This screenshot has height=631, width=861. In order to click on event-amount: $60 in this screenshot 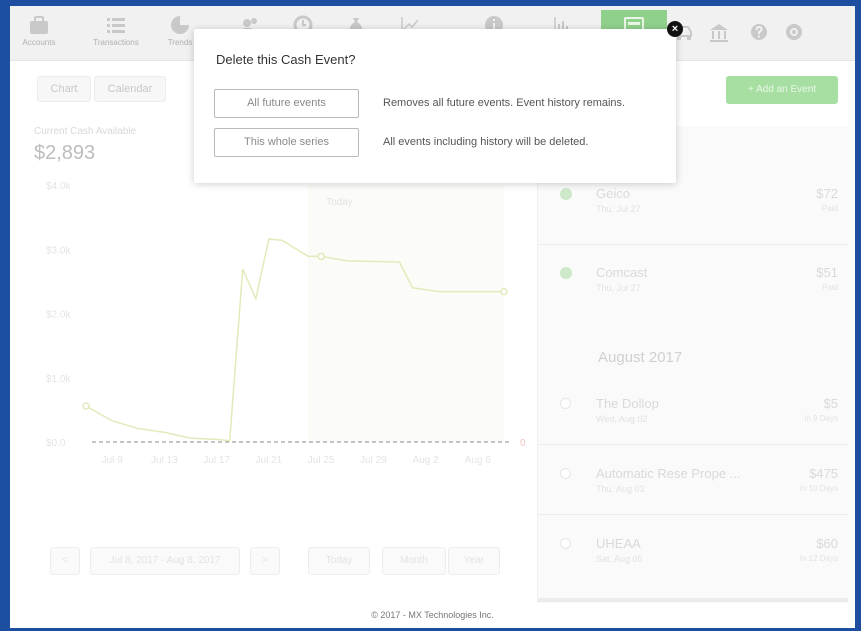, I will do `click(827, 543)`.